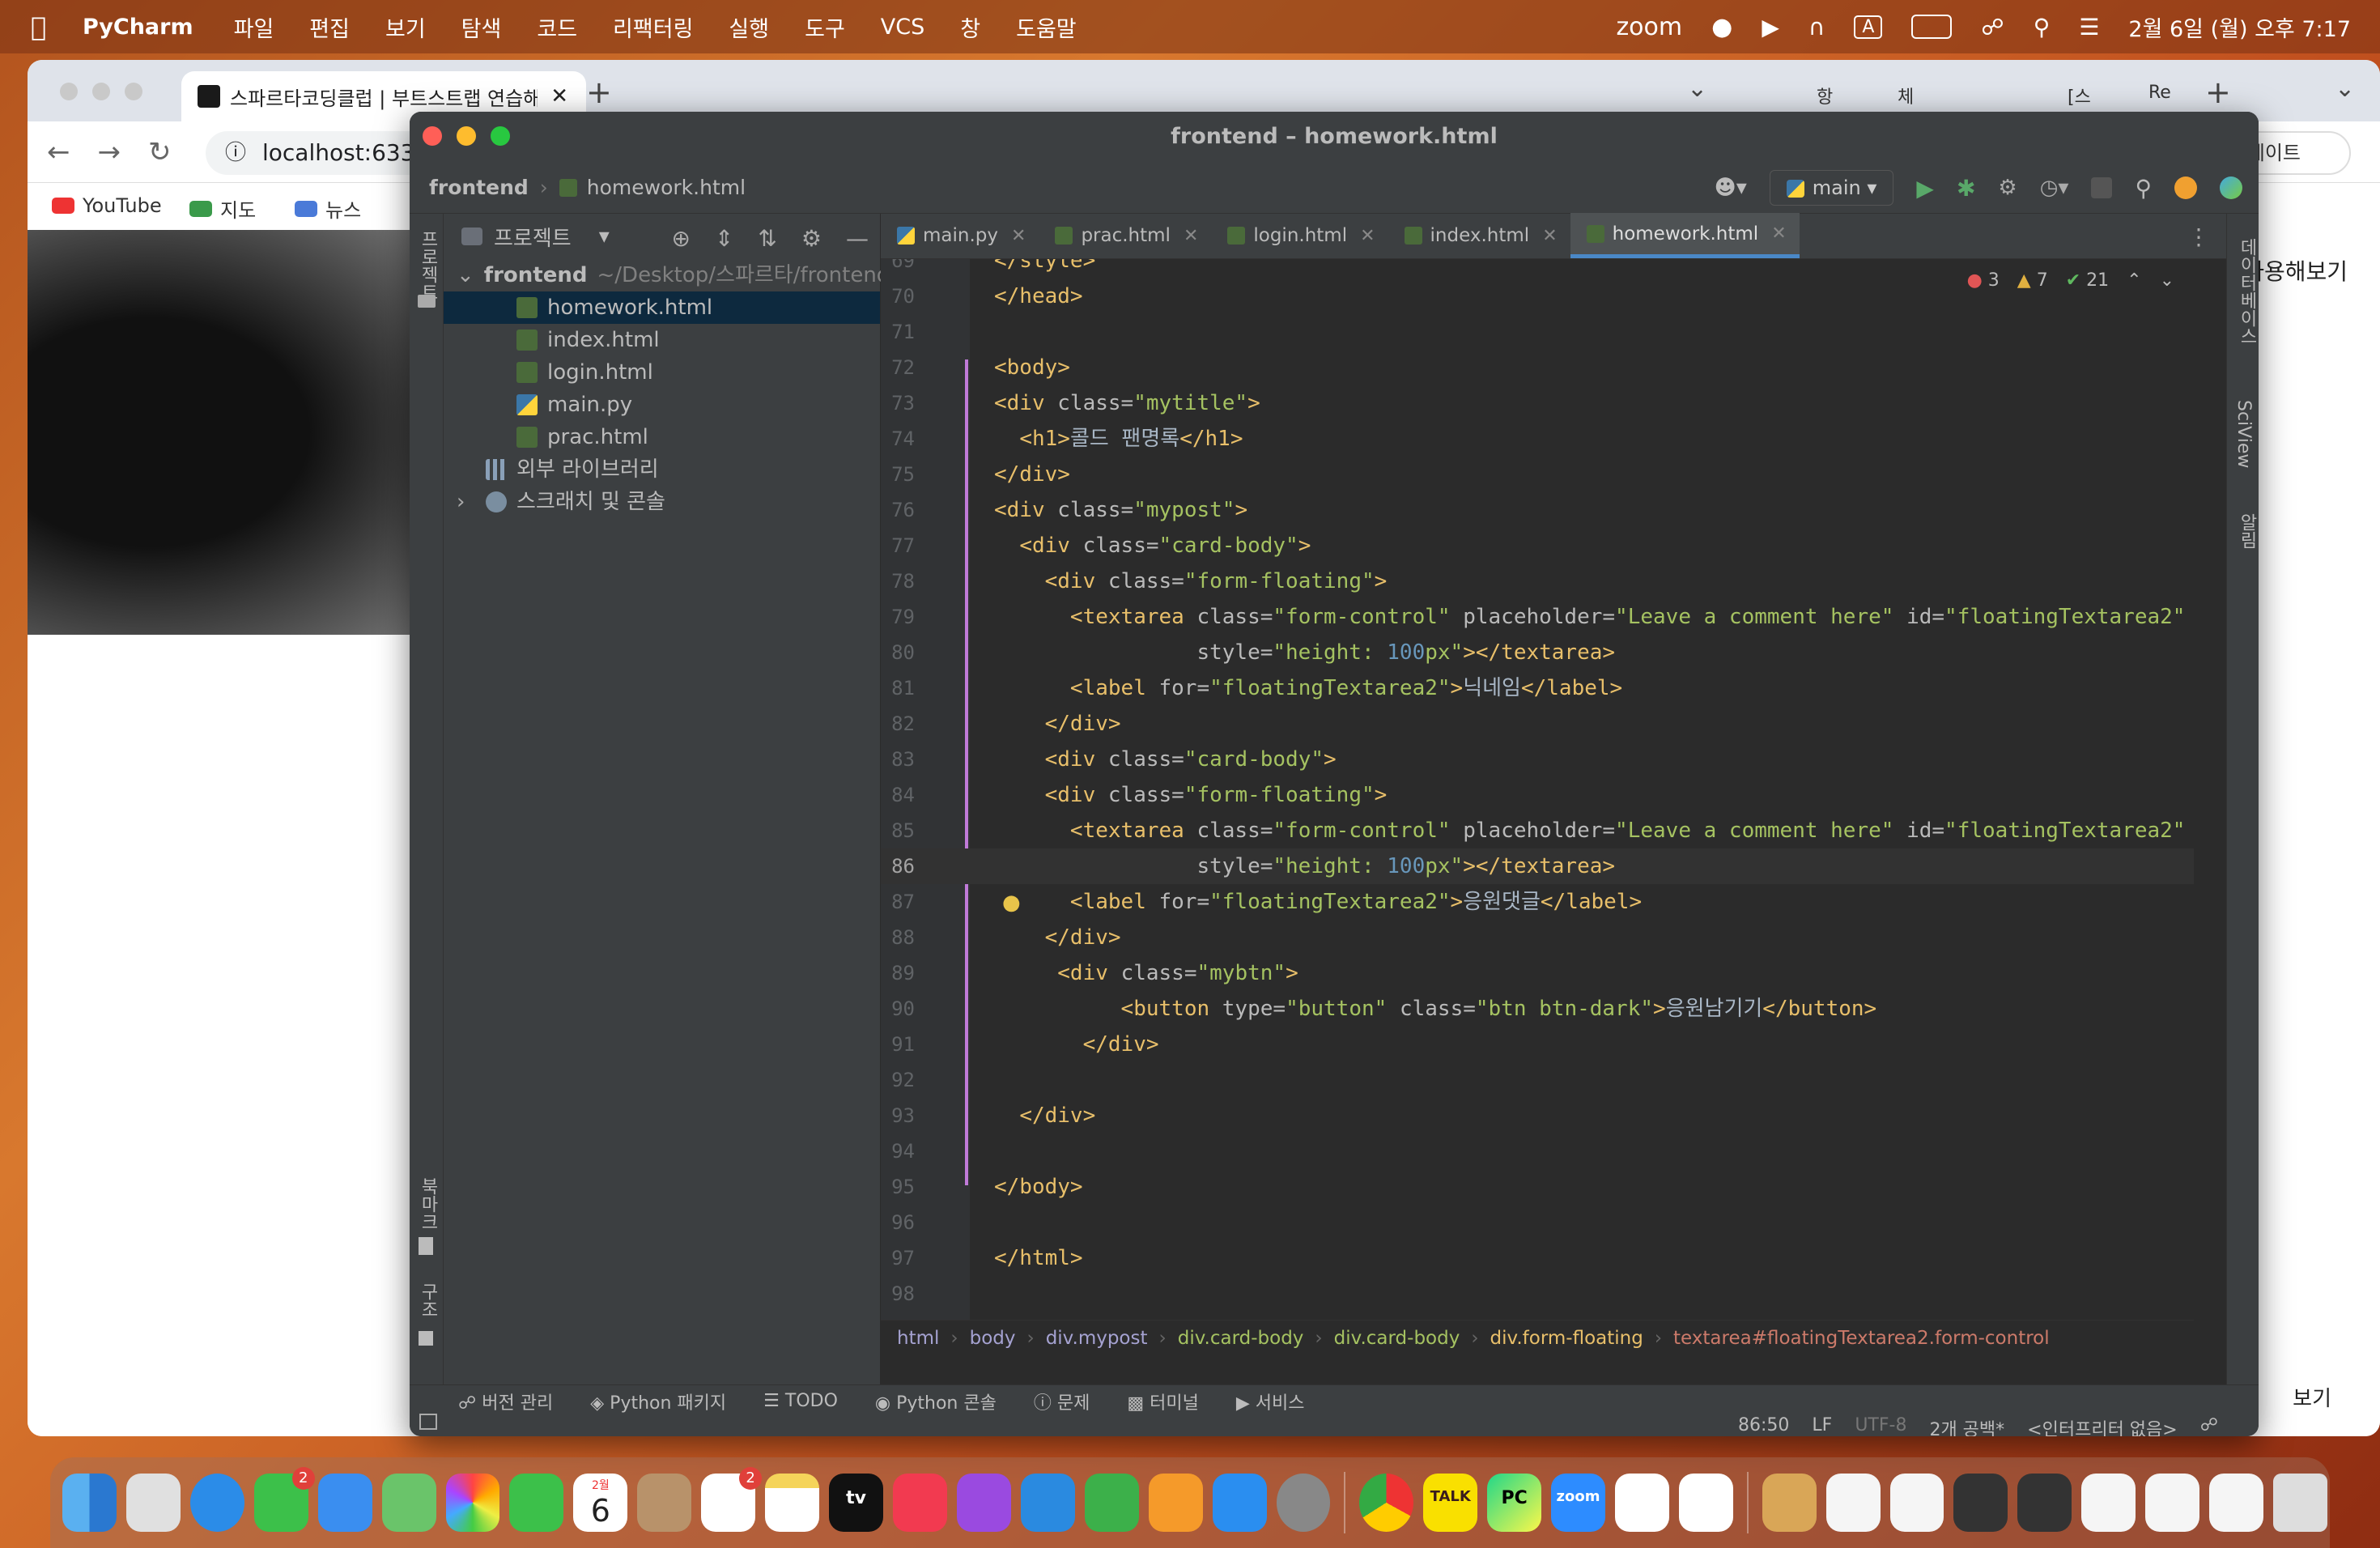  Describe the element at coordinates (1697, 88) in the screenshot. I see `tab-search-icon: ⌄` at that location.